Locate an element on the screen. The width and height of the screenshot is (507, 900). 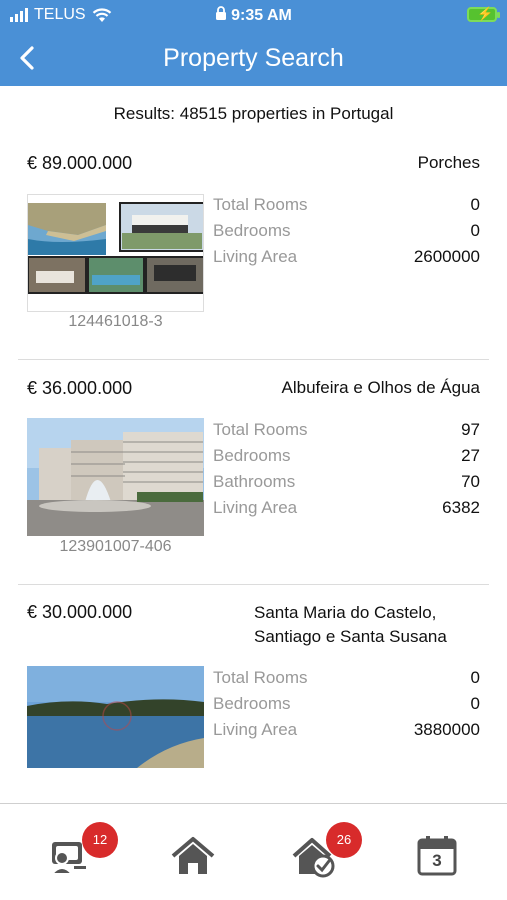
spec-value: 97 is located at coordinates (470, 429).